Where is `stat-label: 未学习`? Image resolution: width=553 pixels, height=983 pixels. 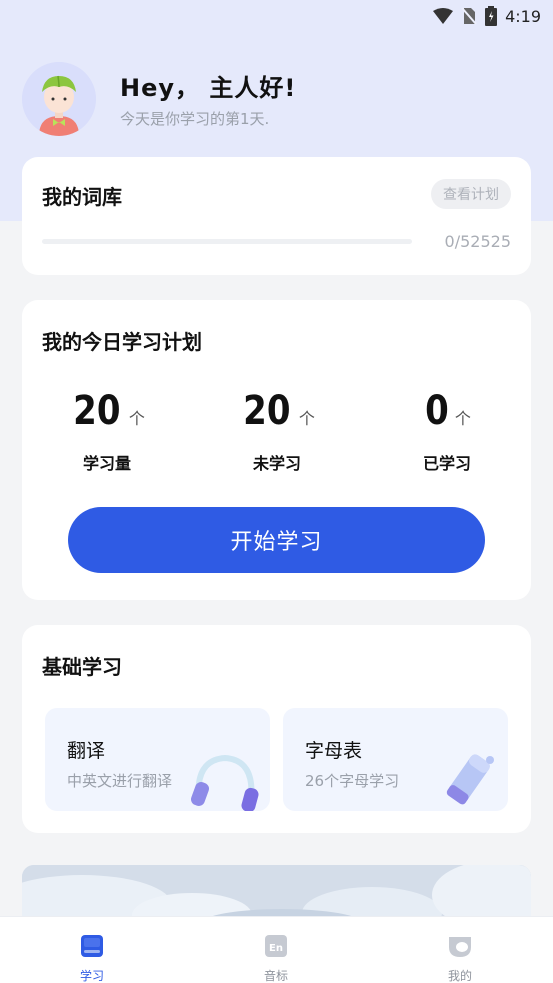 stat-label: 未学习 is located at coordinates (276, 463).